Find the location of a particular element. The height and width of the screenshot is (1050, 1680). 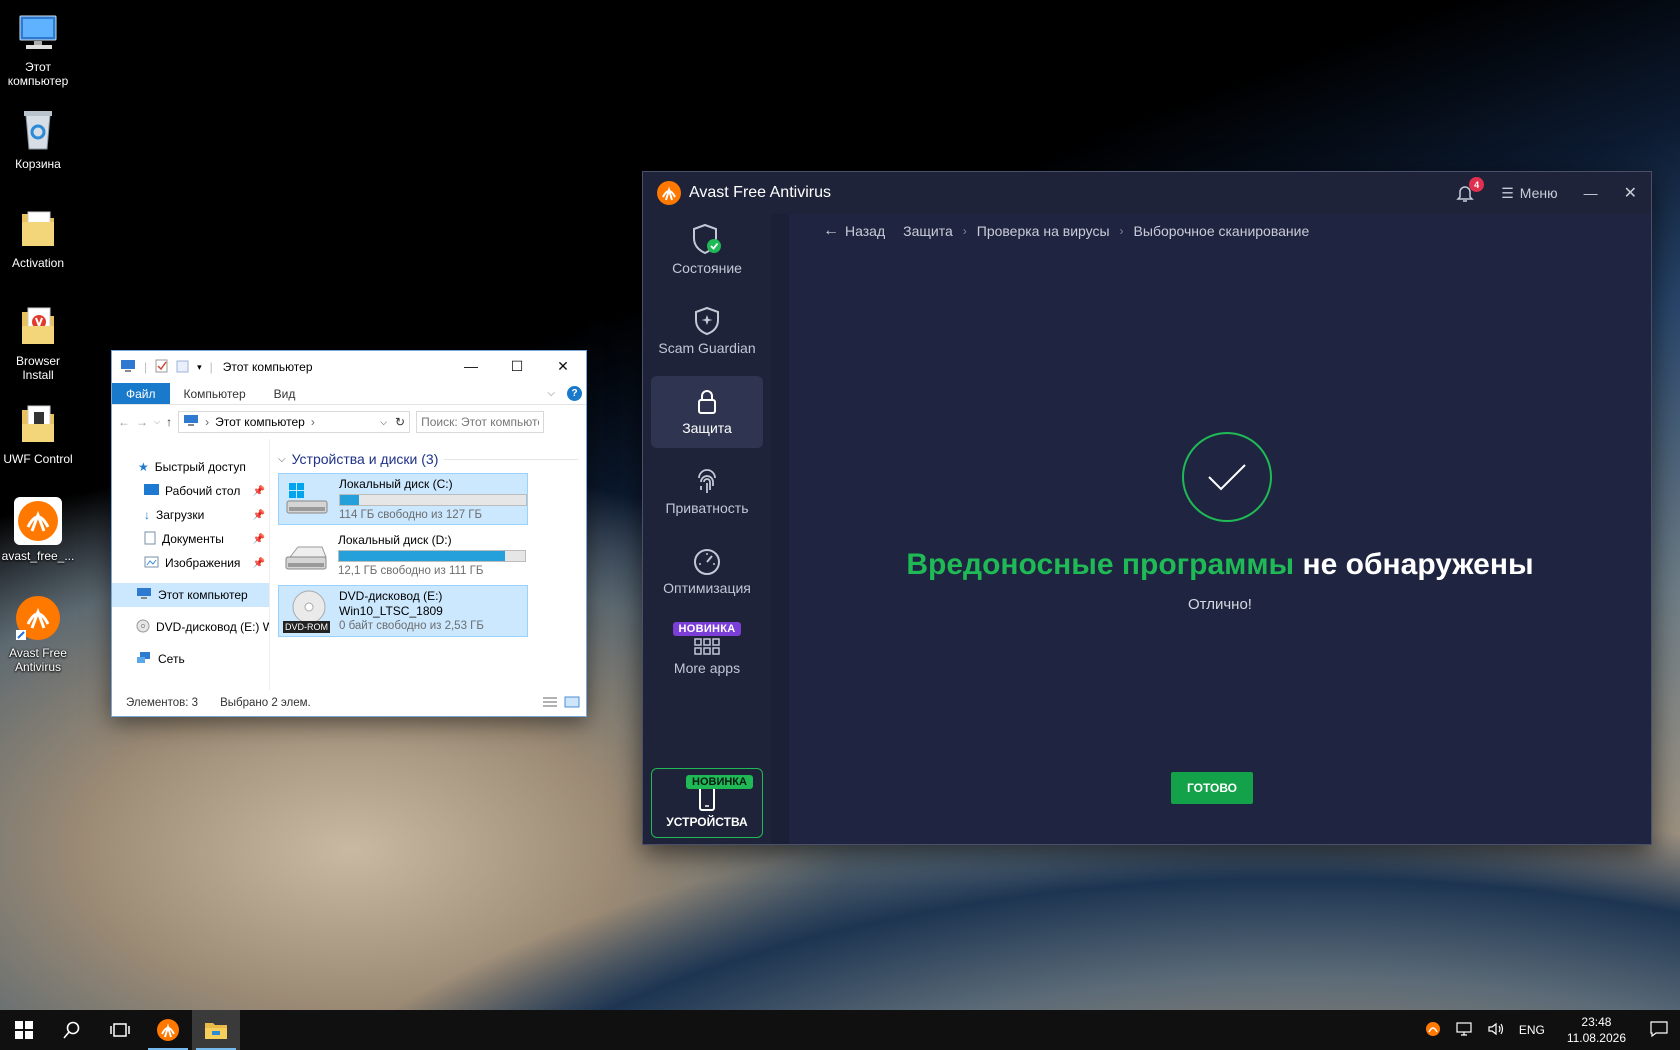

volume-icon is located at coordinates (1496, 1030).